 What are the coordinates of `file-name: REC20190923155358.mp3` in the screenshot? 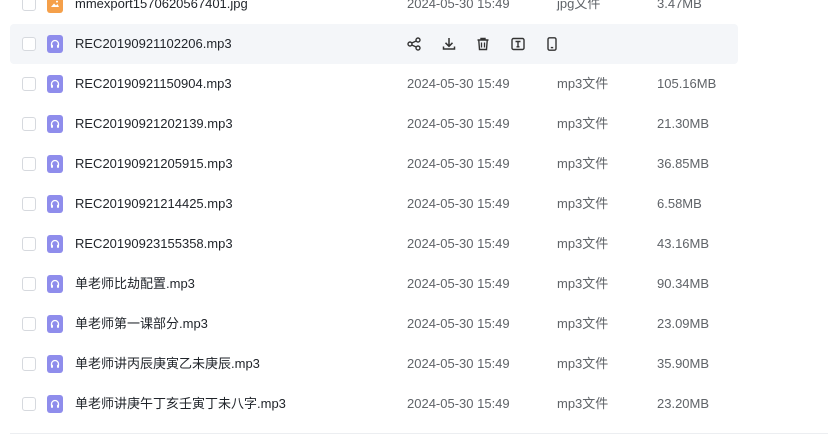 It's located at (154, 244).